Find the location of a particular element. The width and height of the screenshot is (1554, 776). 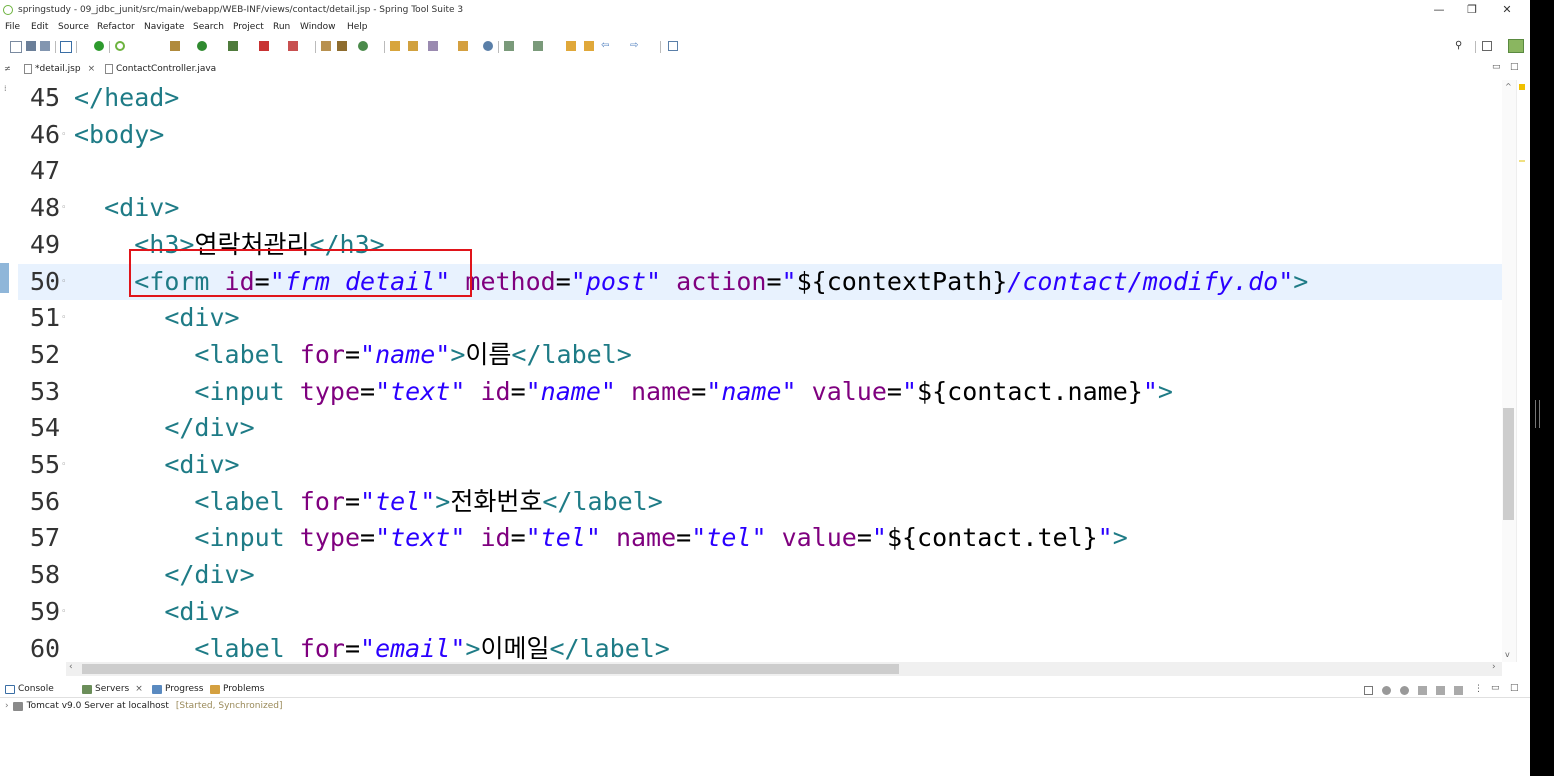

scroll-left-icon: ‹ is located at coordinates (71, 667).